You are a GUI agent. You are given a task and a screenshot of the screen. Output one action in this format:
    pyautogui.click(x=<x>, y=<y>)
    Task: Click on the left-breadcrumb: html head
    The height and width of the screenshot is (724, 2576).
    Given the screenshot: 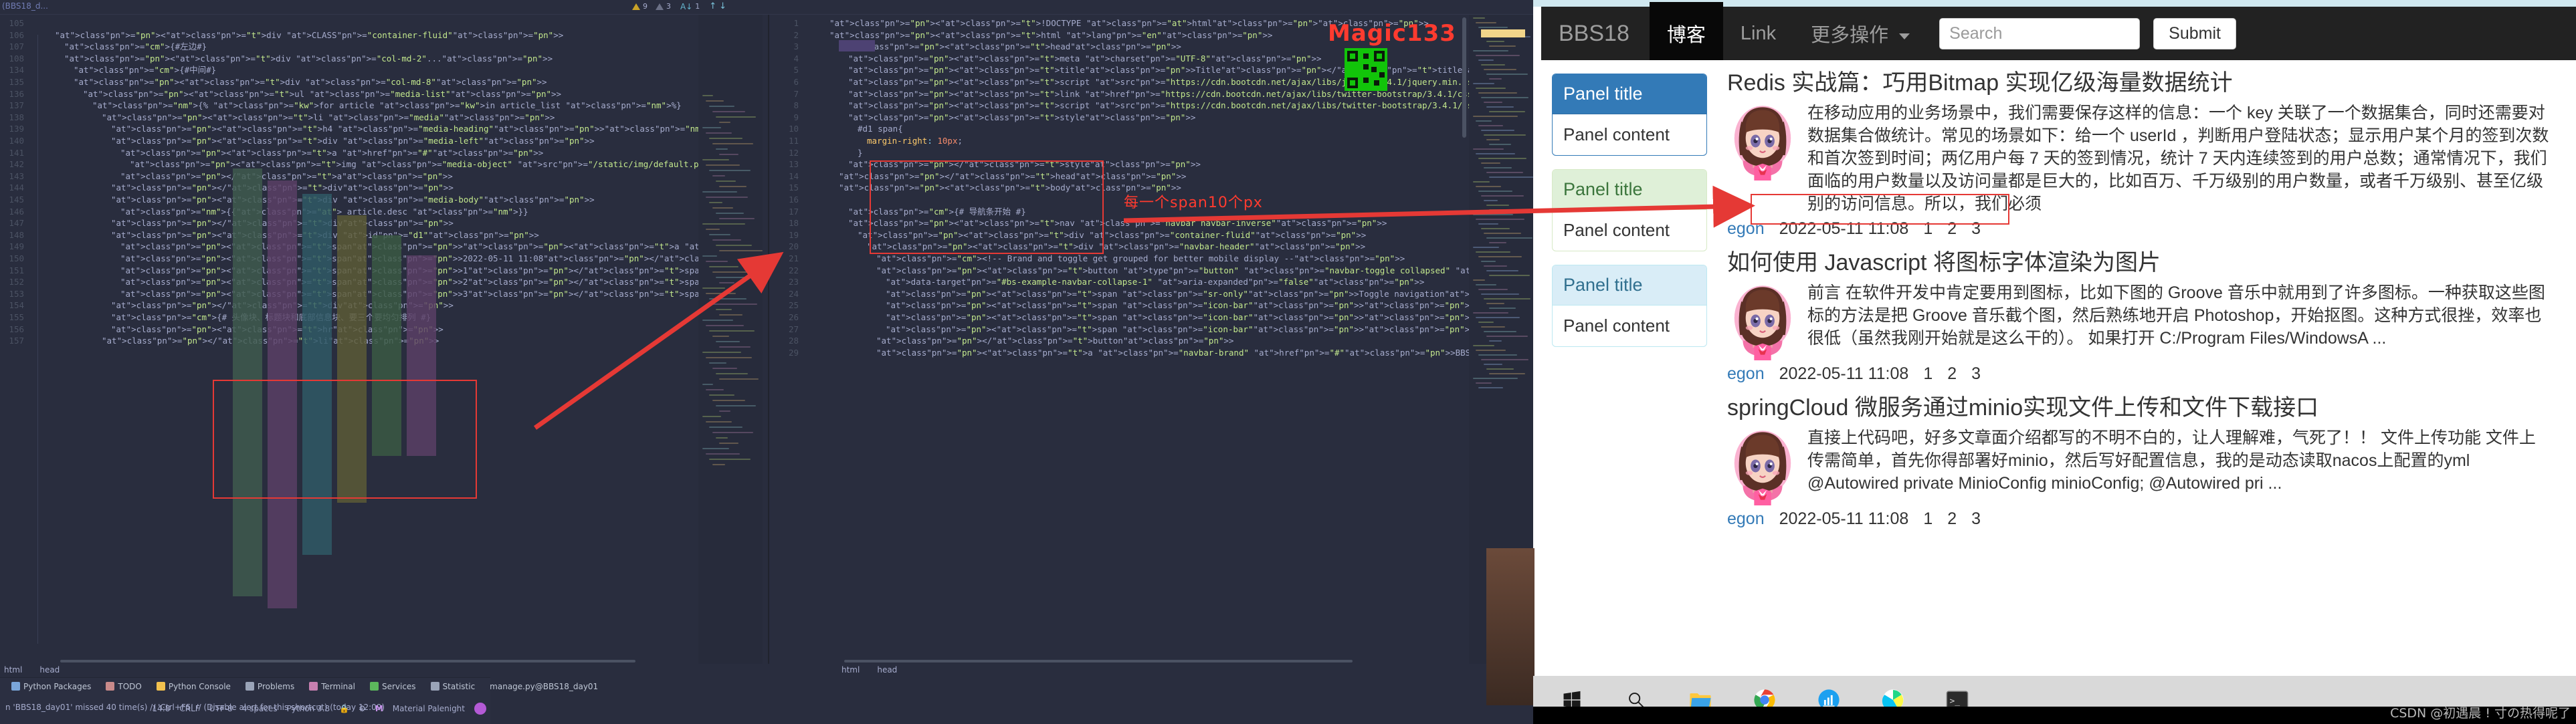 What is the action you would take?
    pyautogui.click(x=30, y=670)
    